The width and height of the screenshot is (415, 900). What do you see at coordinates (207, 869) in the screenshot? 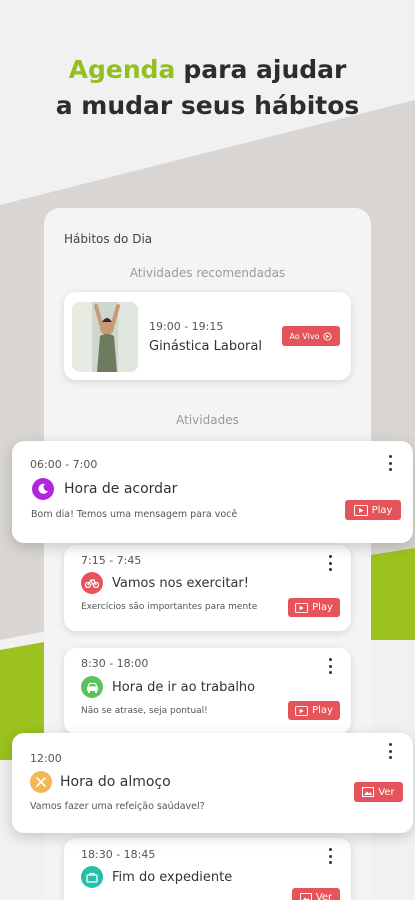
I see `activity-card-end: 18:30 - 18:45 Fim do expediente Ver` at bounding box center [207, 869].